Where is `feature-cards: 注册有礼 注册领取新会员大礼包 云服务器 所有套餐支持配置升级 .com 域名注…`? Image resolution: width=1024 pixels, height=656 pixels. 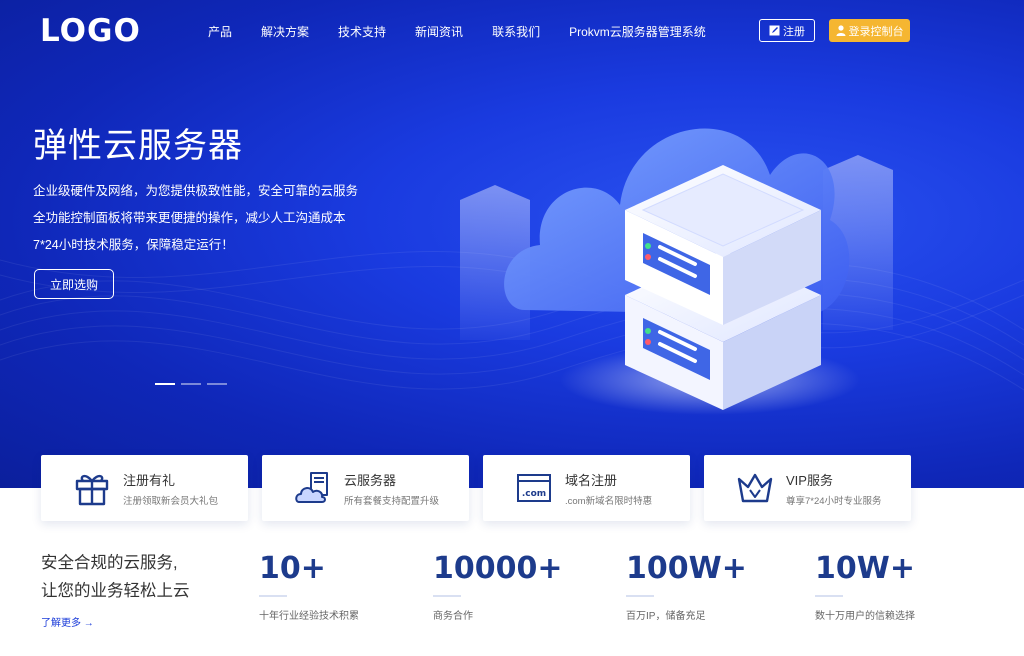
feature-cards: 注册有礼 注册领取新会员大礼包 云服务器 所有套餐支持配置升级 .com 域名注… is located at coordinates (476, 488).